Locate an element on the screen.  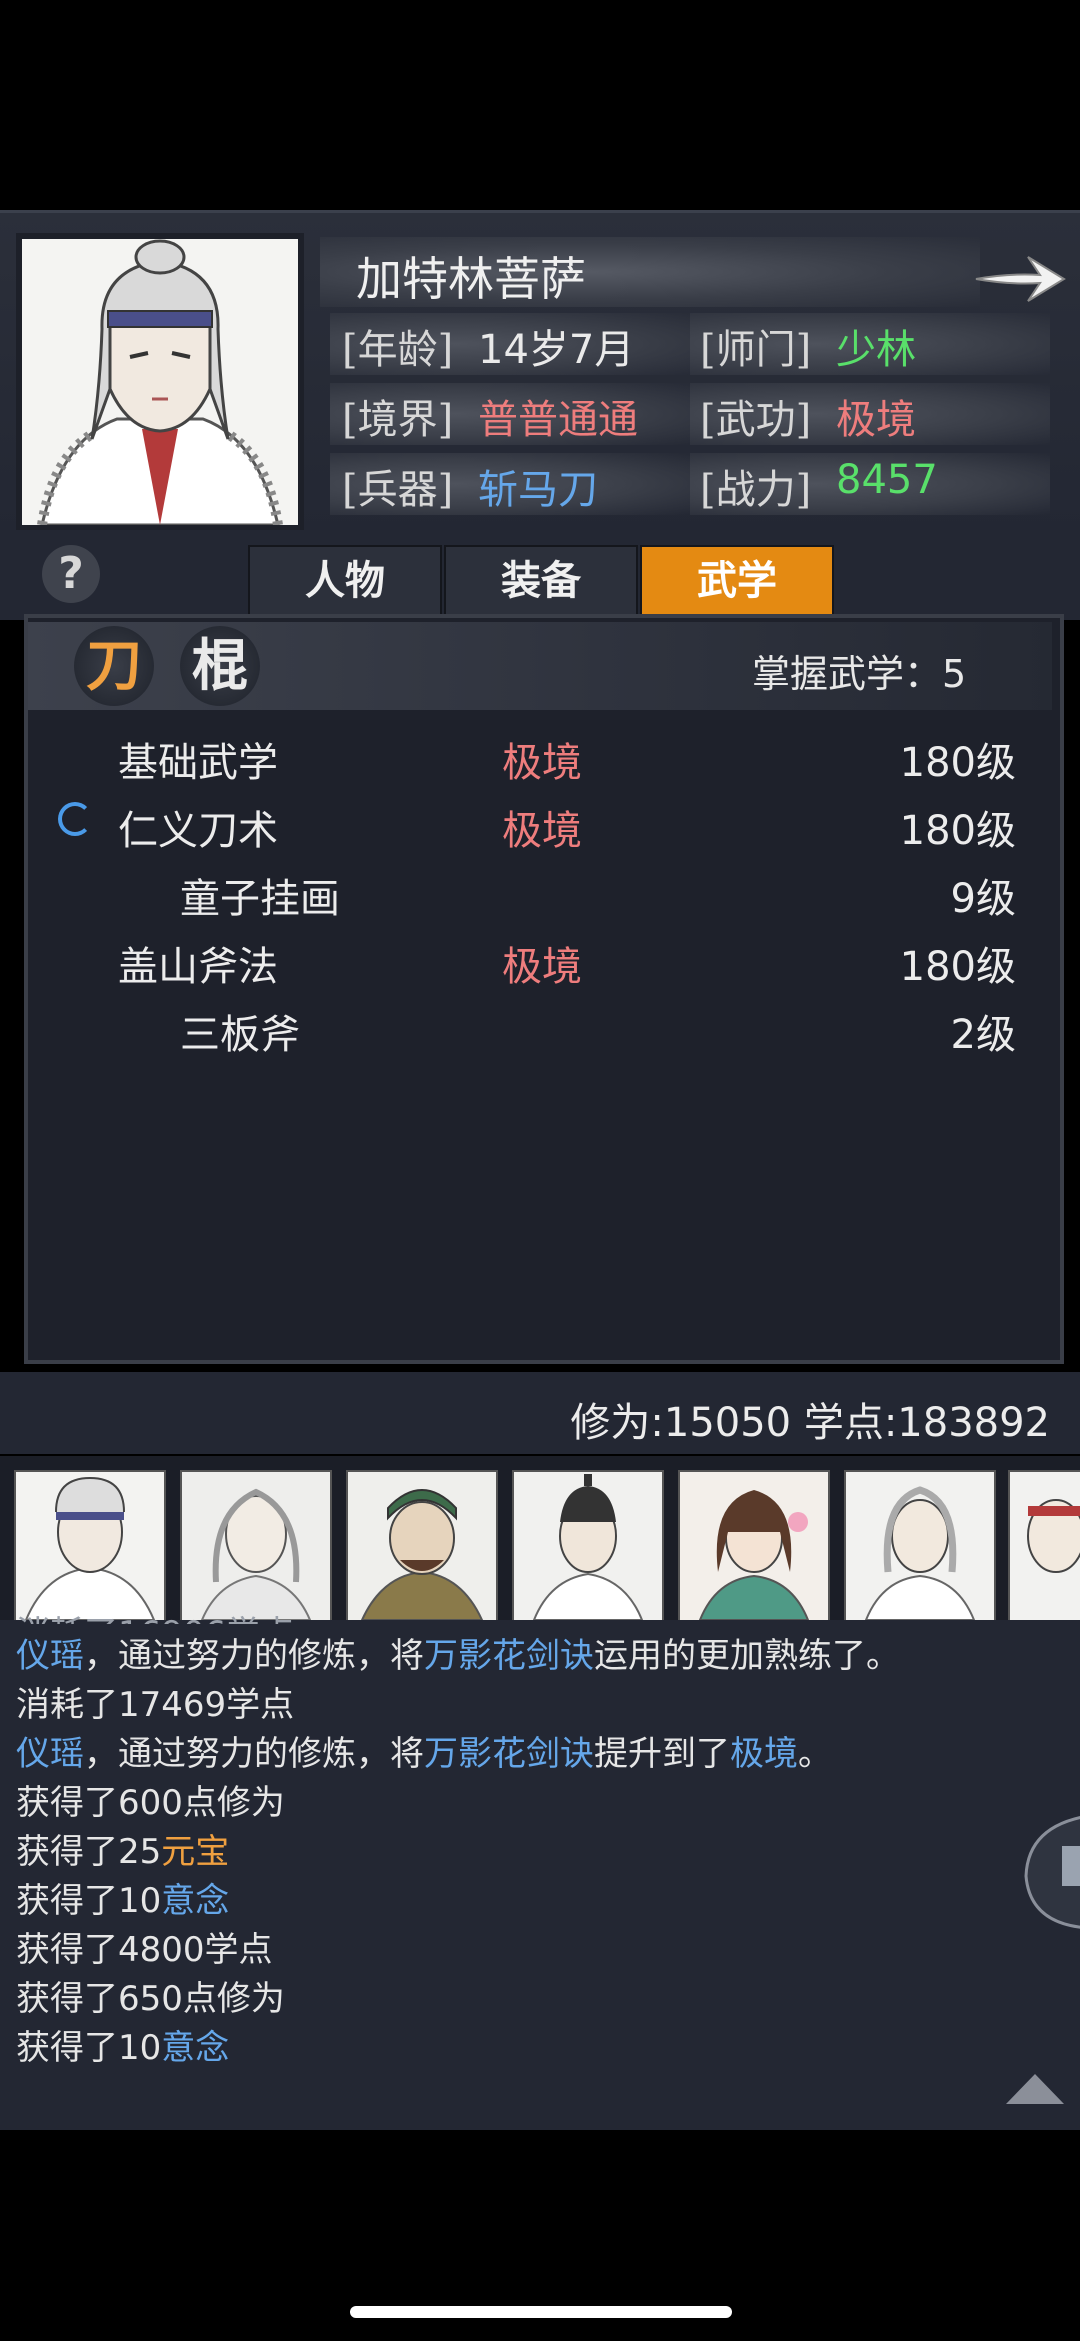
skill-name: 仁义刀术 is located at coordinates (198, 827).